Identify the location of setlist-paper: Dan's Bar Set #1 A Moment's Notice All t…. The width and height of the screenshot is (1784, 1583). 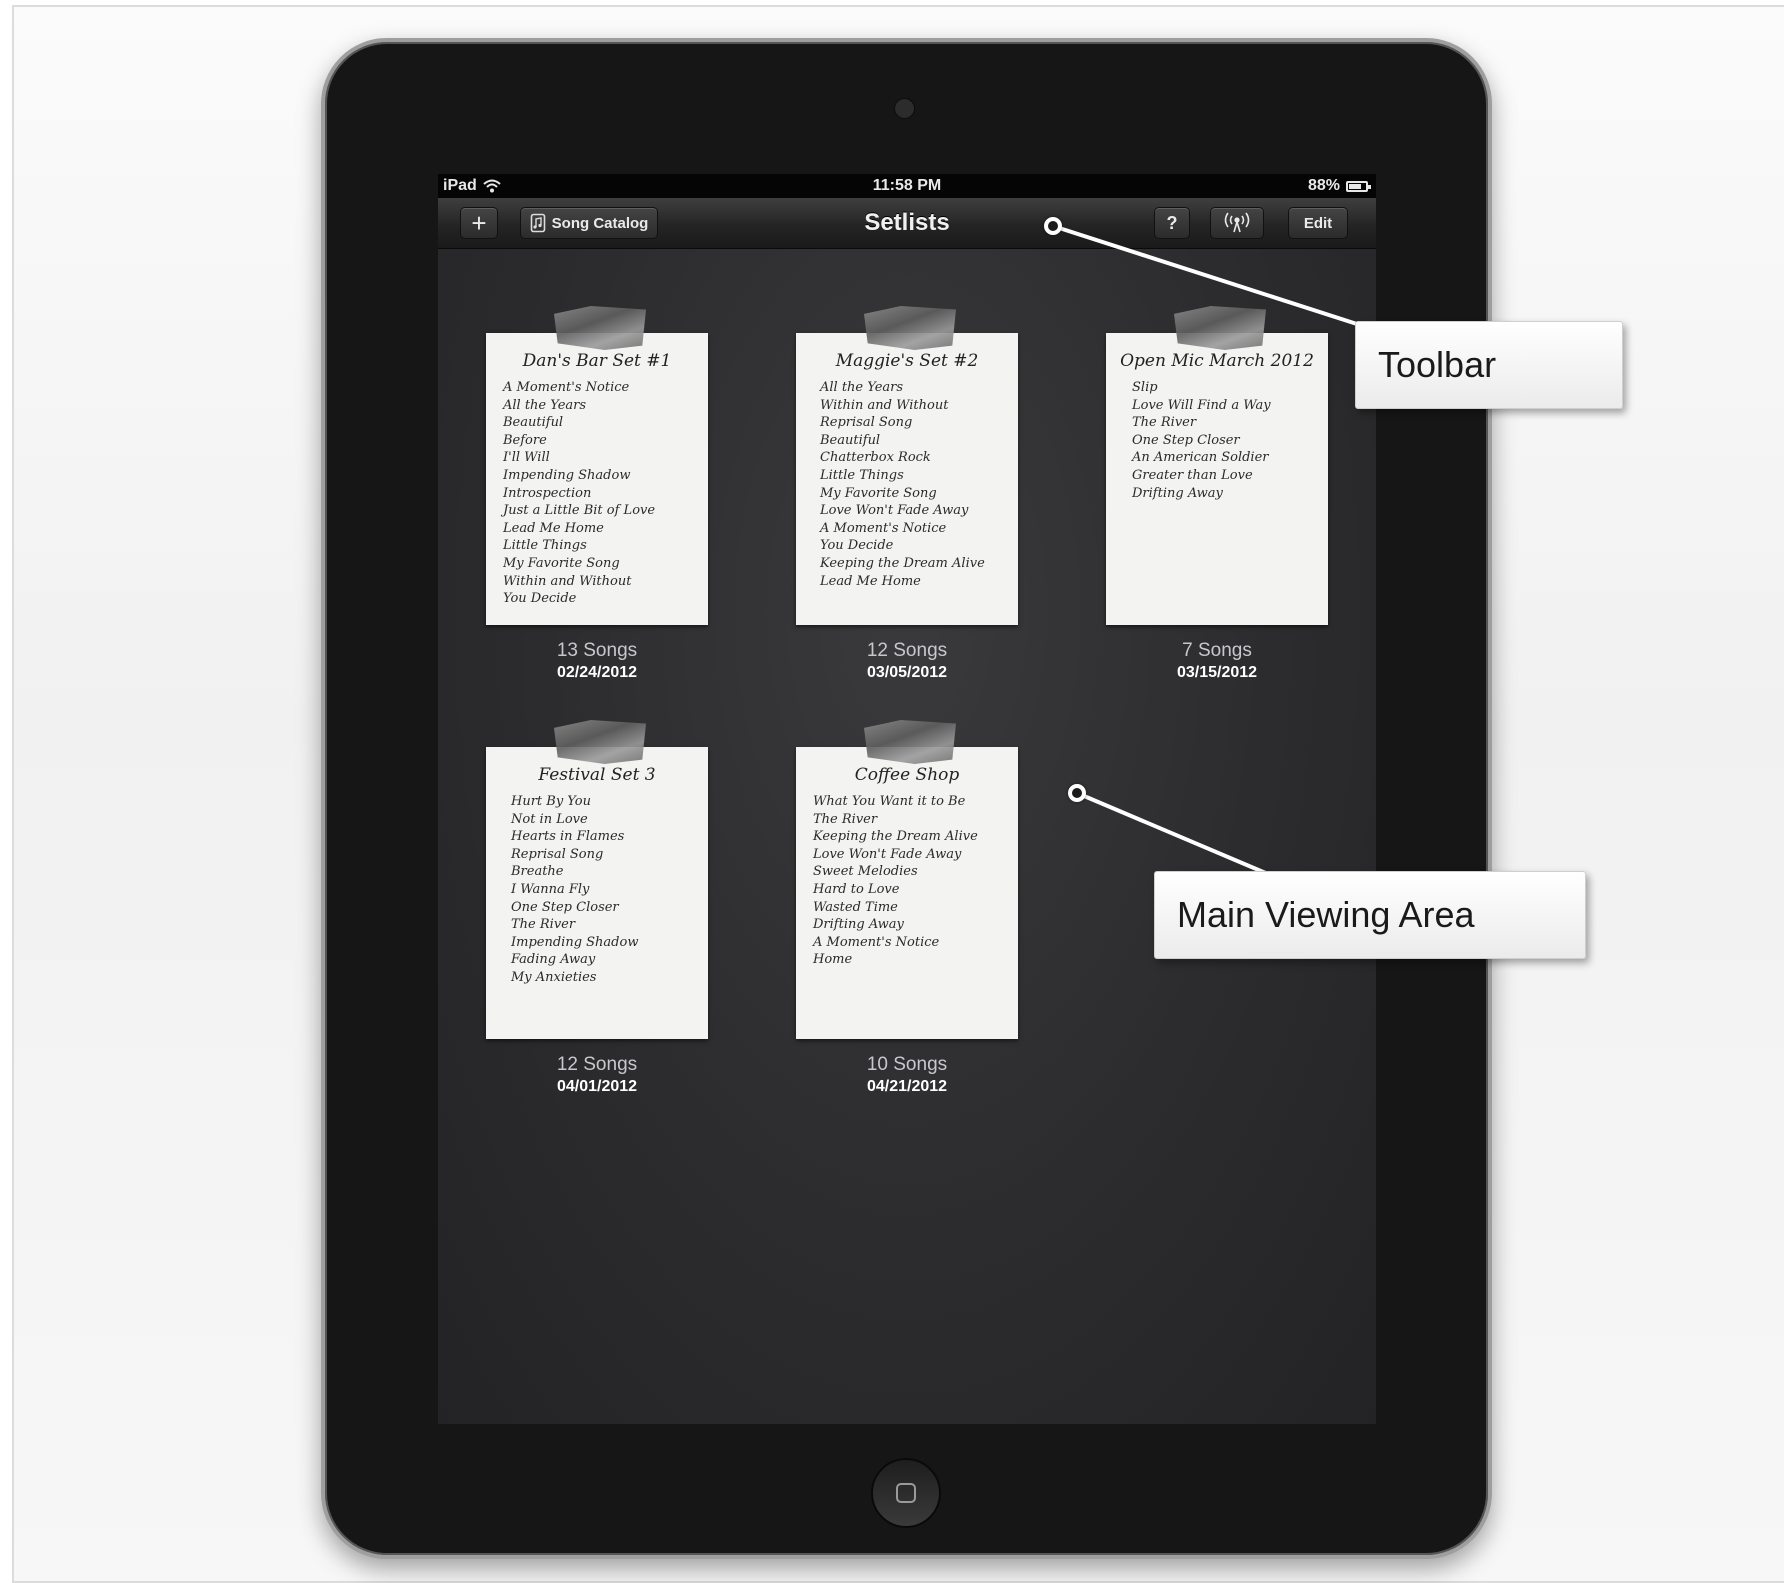
(597, 479).